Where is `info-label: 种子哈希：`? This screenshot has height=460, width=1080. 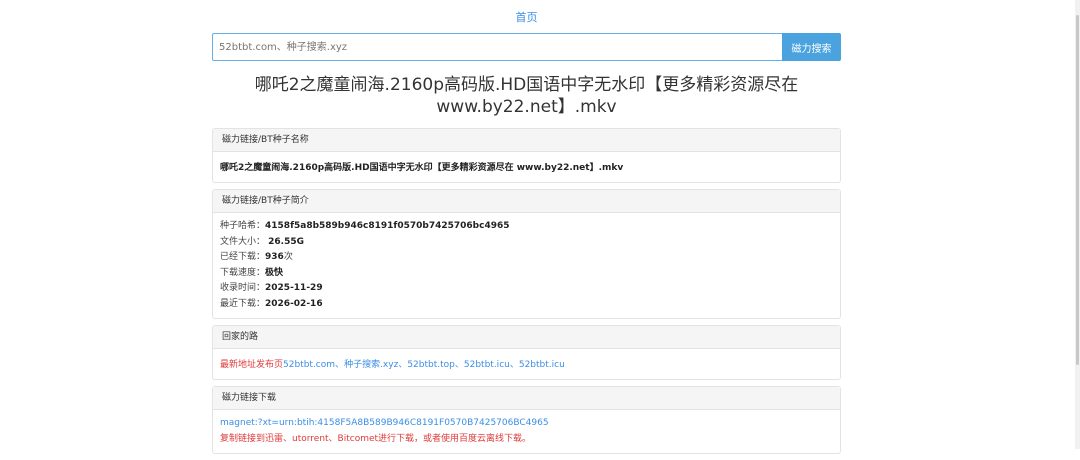 info-label: 种子哈希： is located at coordinates (243, 226).